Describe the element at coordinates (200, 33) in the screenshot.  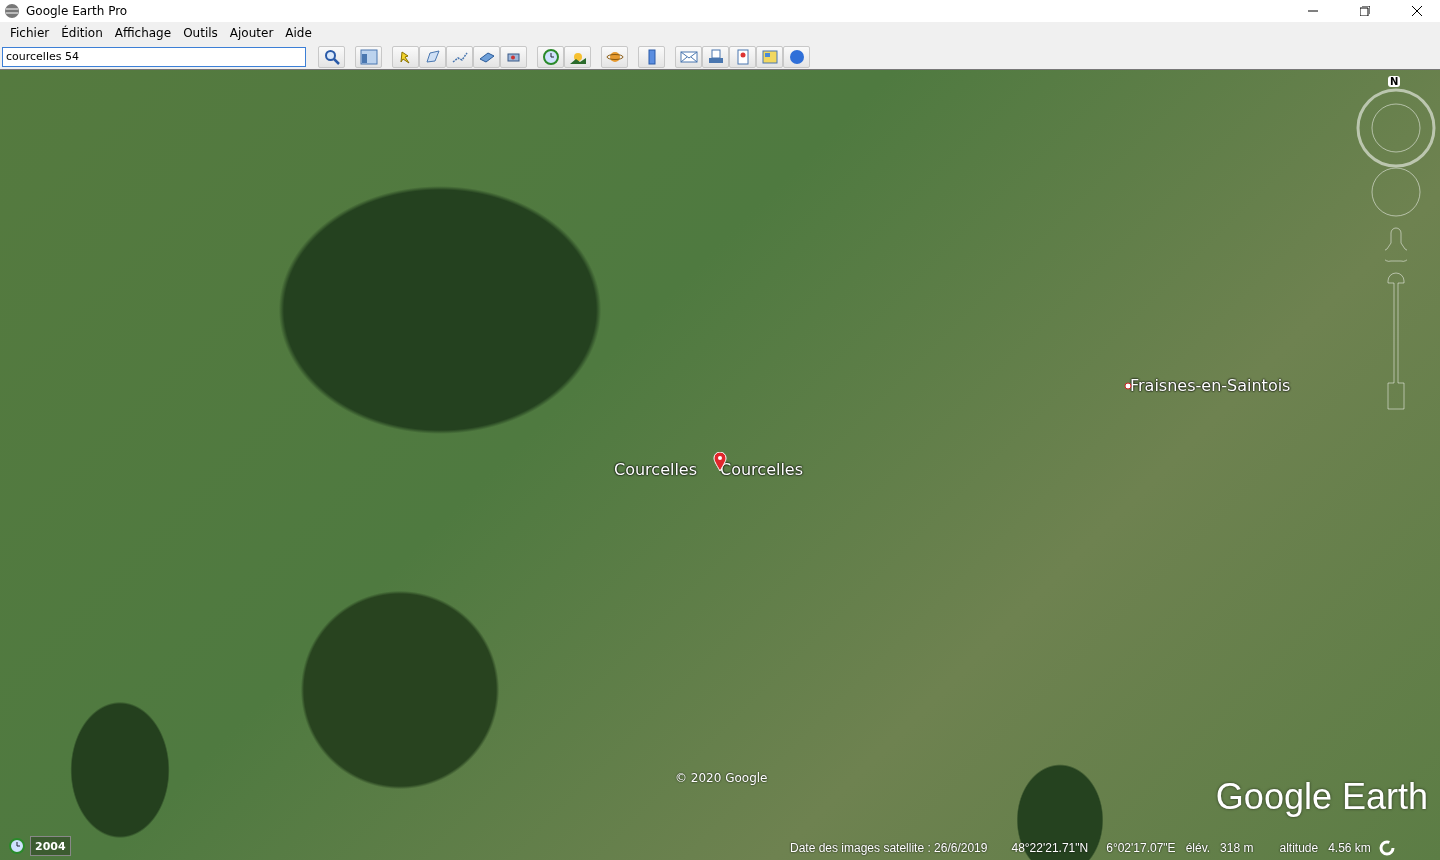
I see `menu-item: Outils` at that location.